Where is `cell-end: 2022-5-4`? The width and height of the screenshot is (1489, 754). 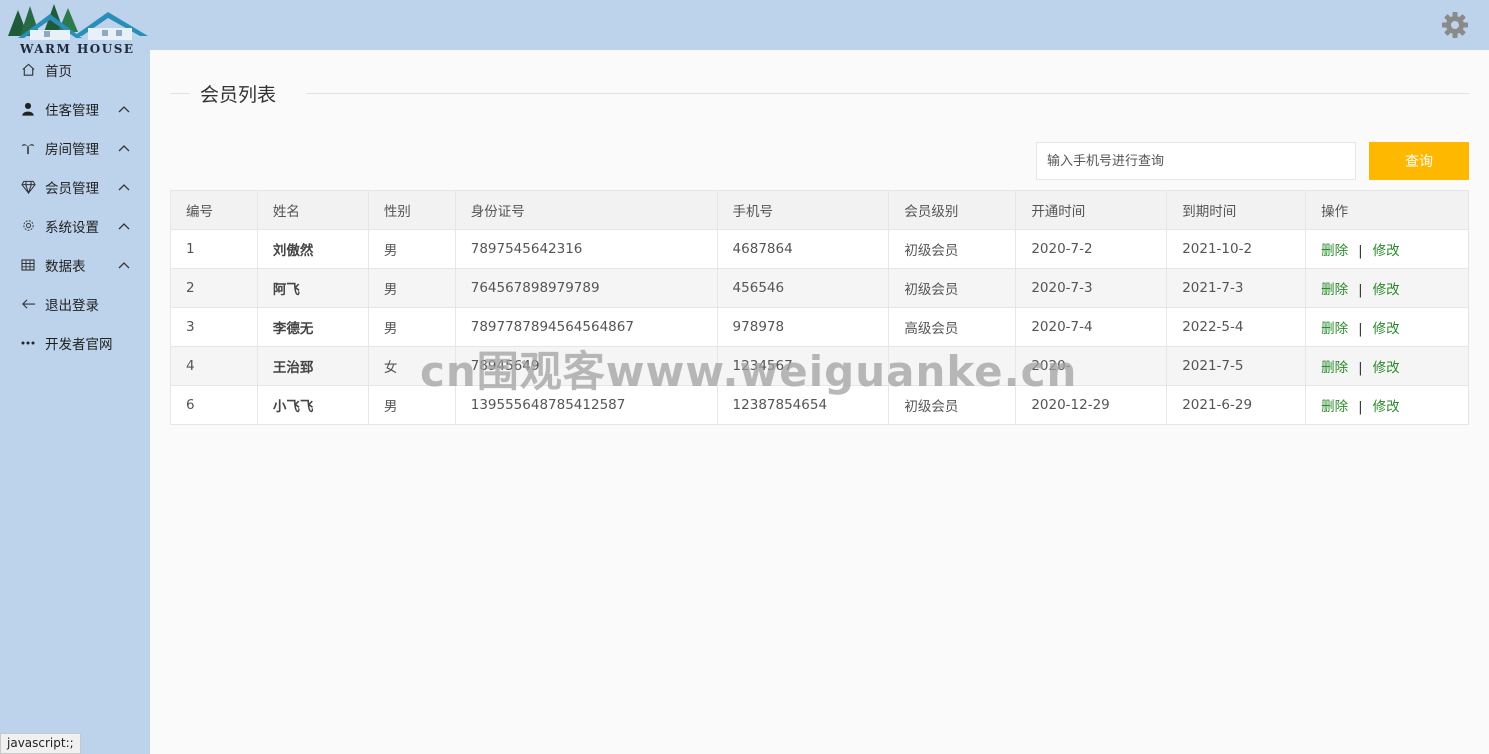 cell-end: 2022-5-4 is located at coordinates (1236, 327).